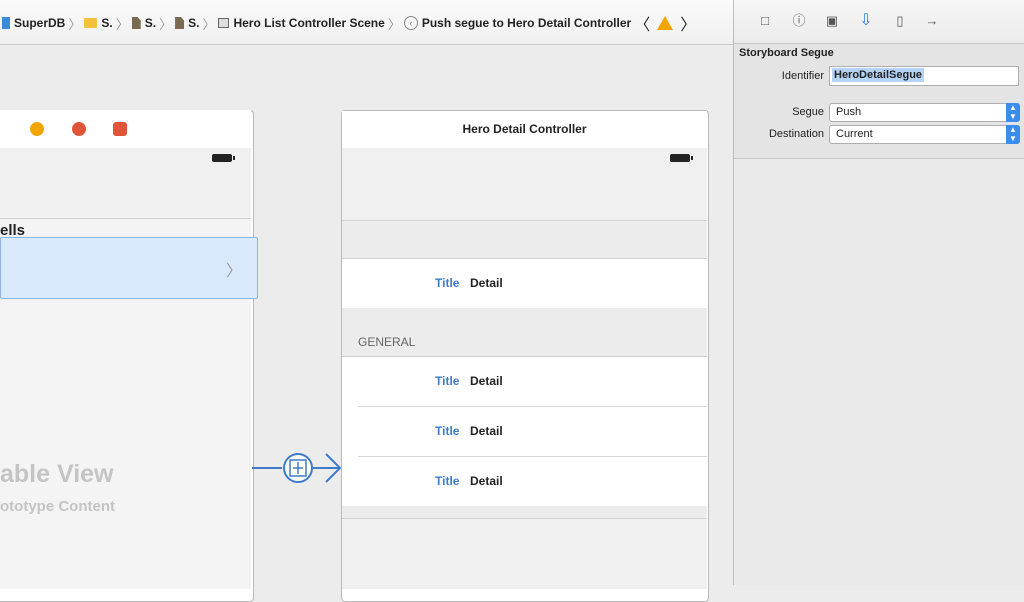 The height and width of the screenshot is (602, 1024). Describe the element at coordinates (665, 23) in the screenshot. I see `warning-icon` at that location.